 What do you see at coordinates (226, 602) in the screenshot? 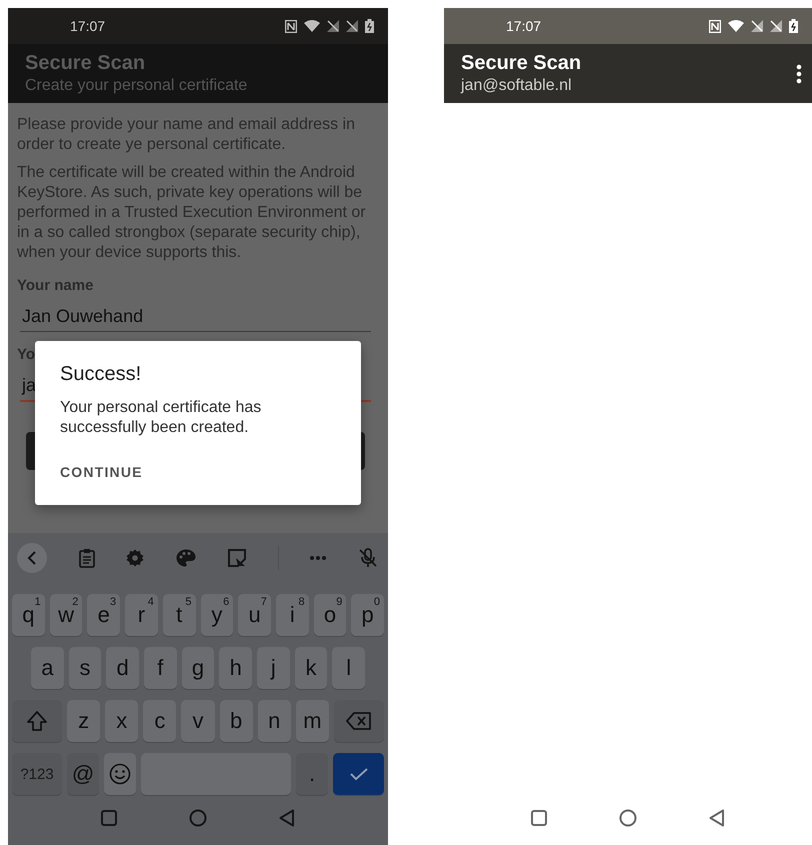
I see `key-hint: 6` at bounding box center [226, 602].